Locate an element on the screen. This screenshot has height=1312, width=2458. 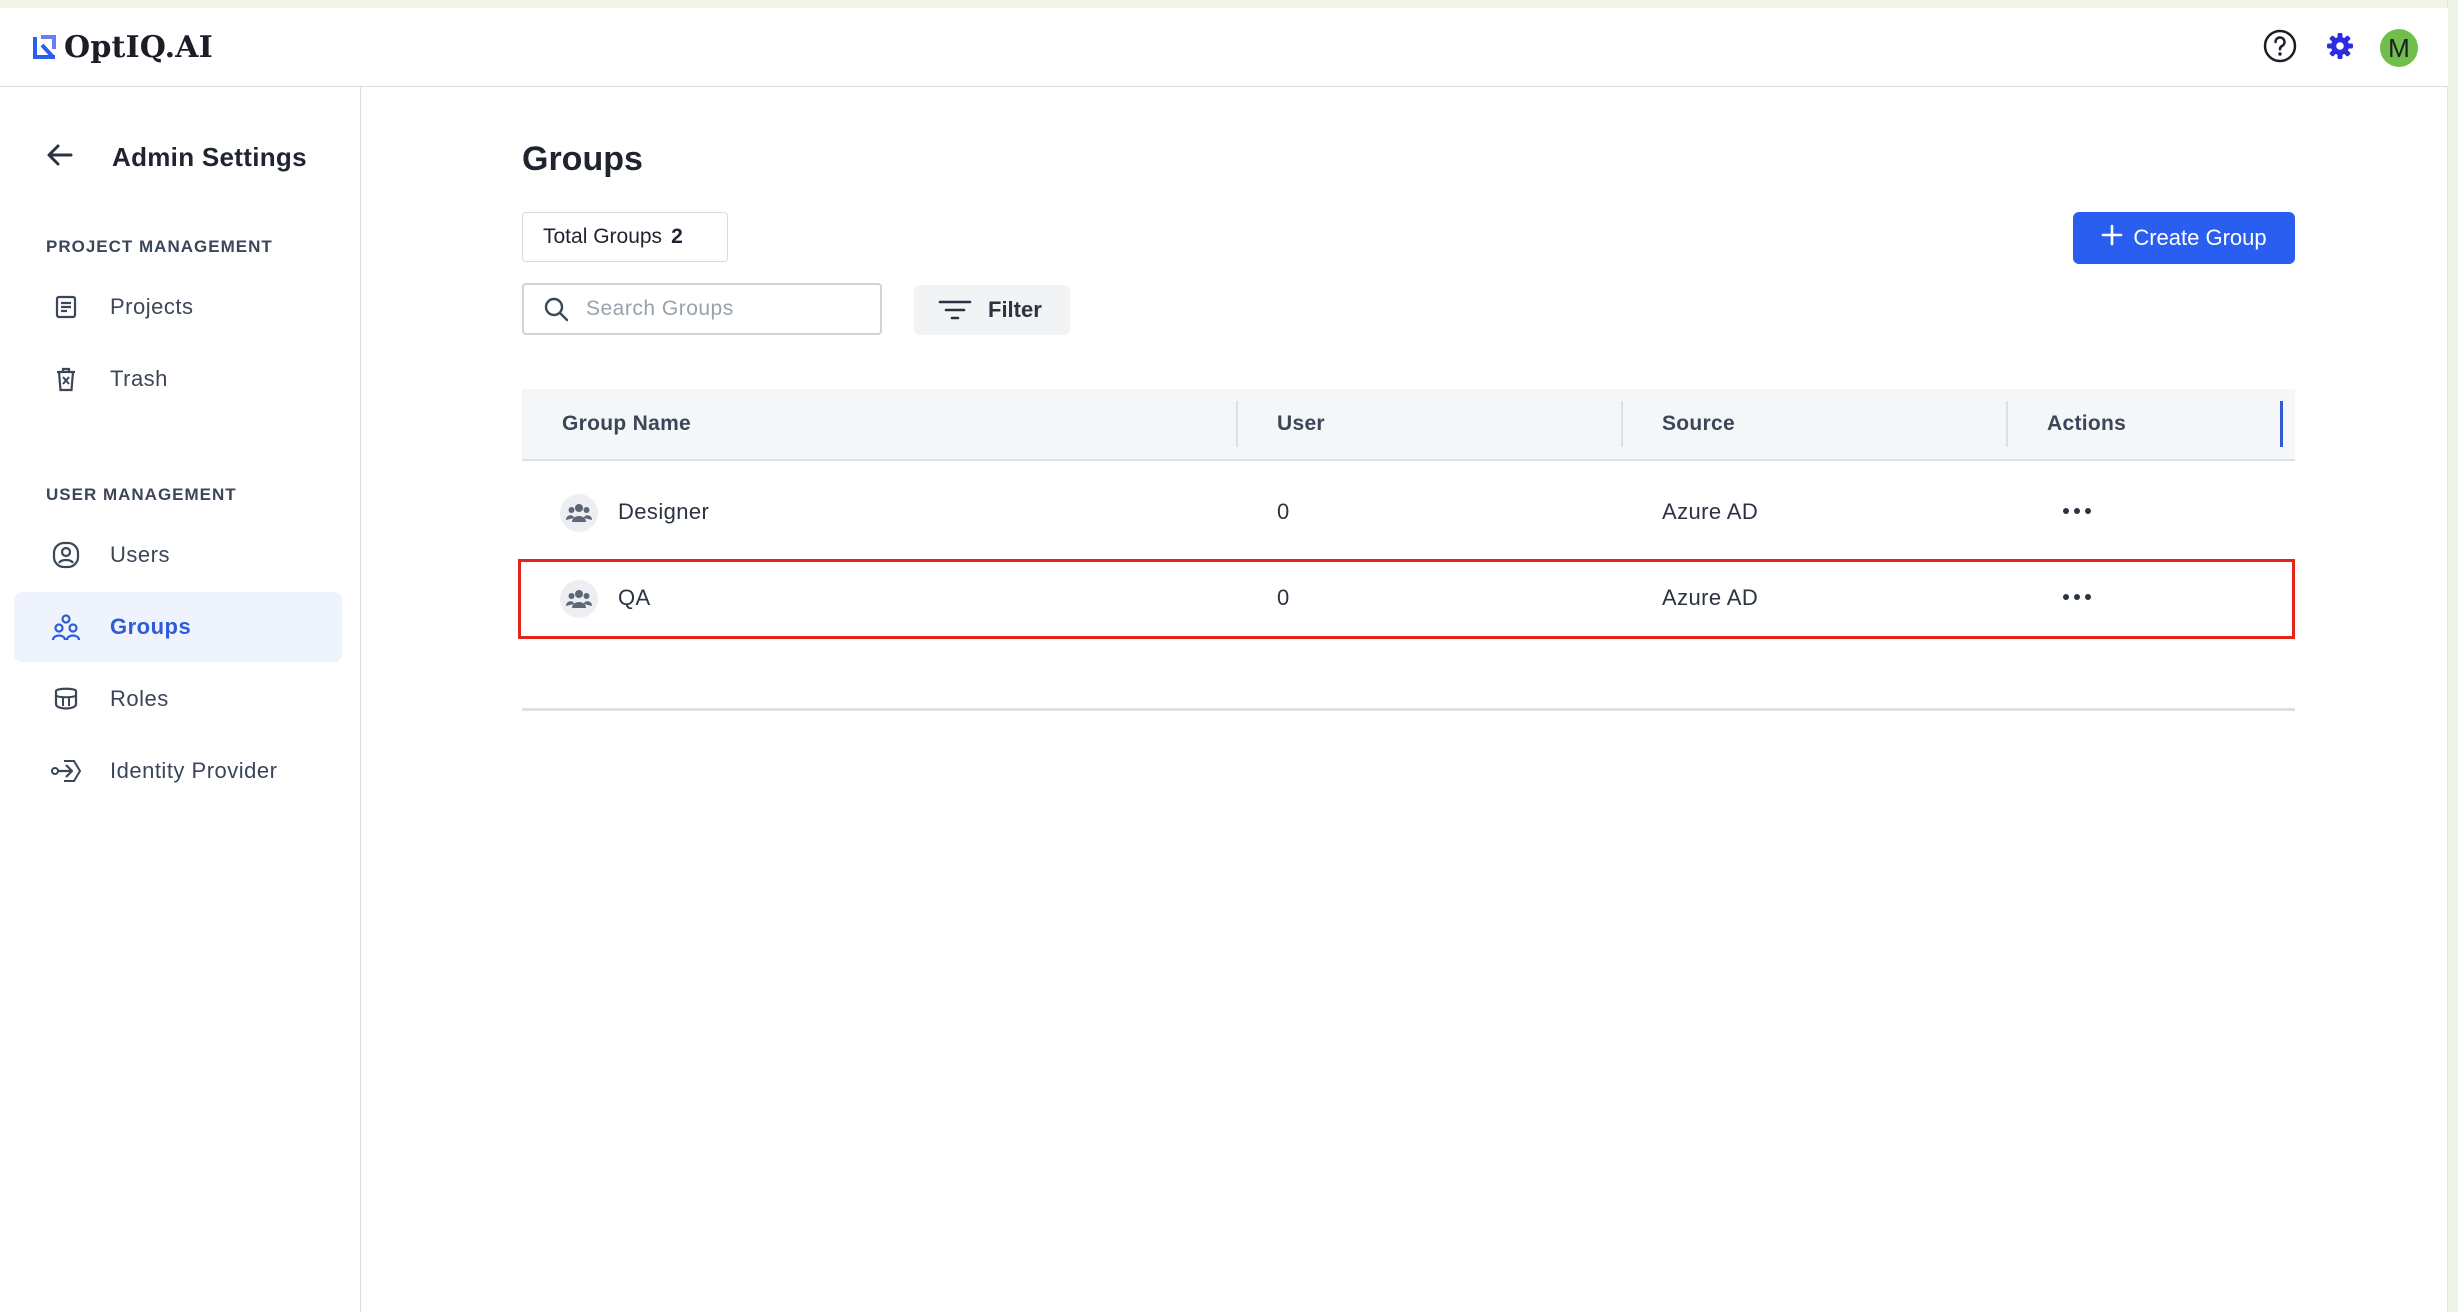
help-icon is located at coordinates (2280, 48).